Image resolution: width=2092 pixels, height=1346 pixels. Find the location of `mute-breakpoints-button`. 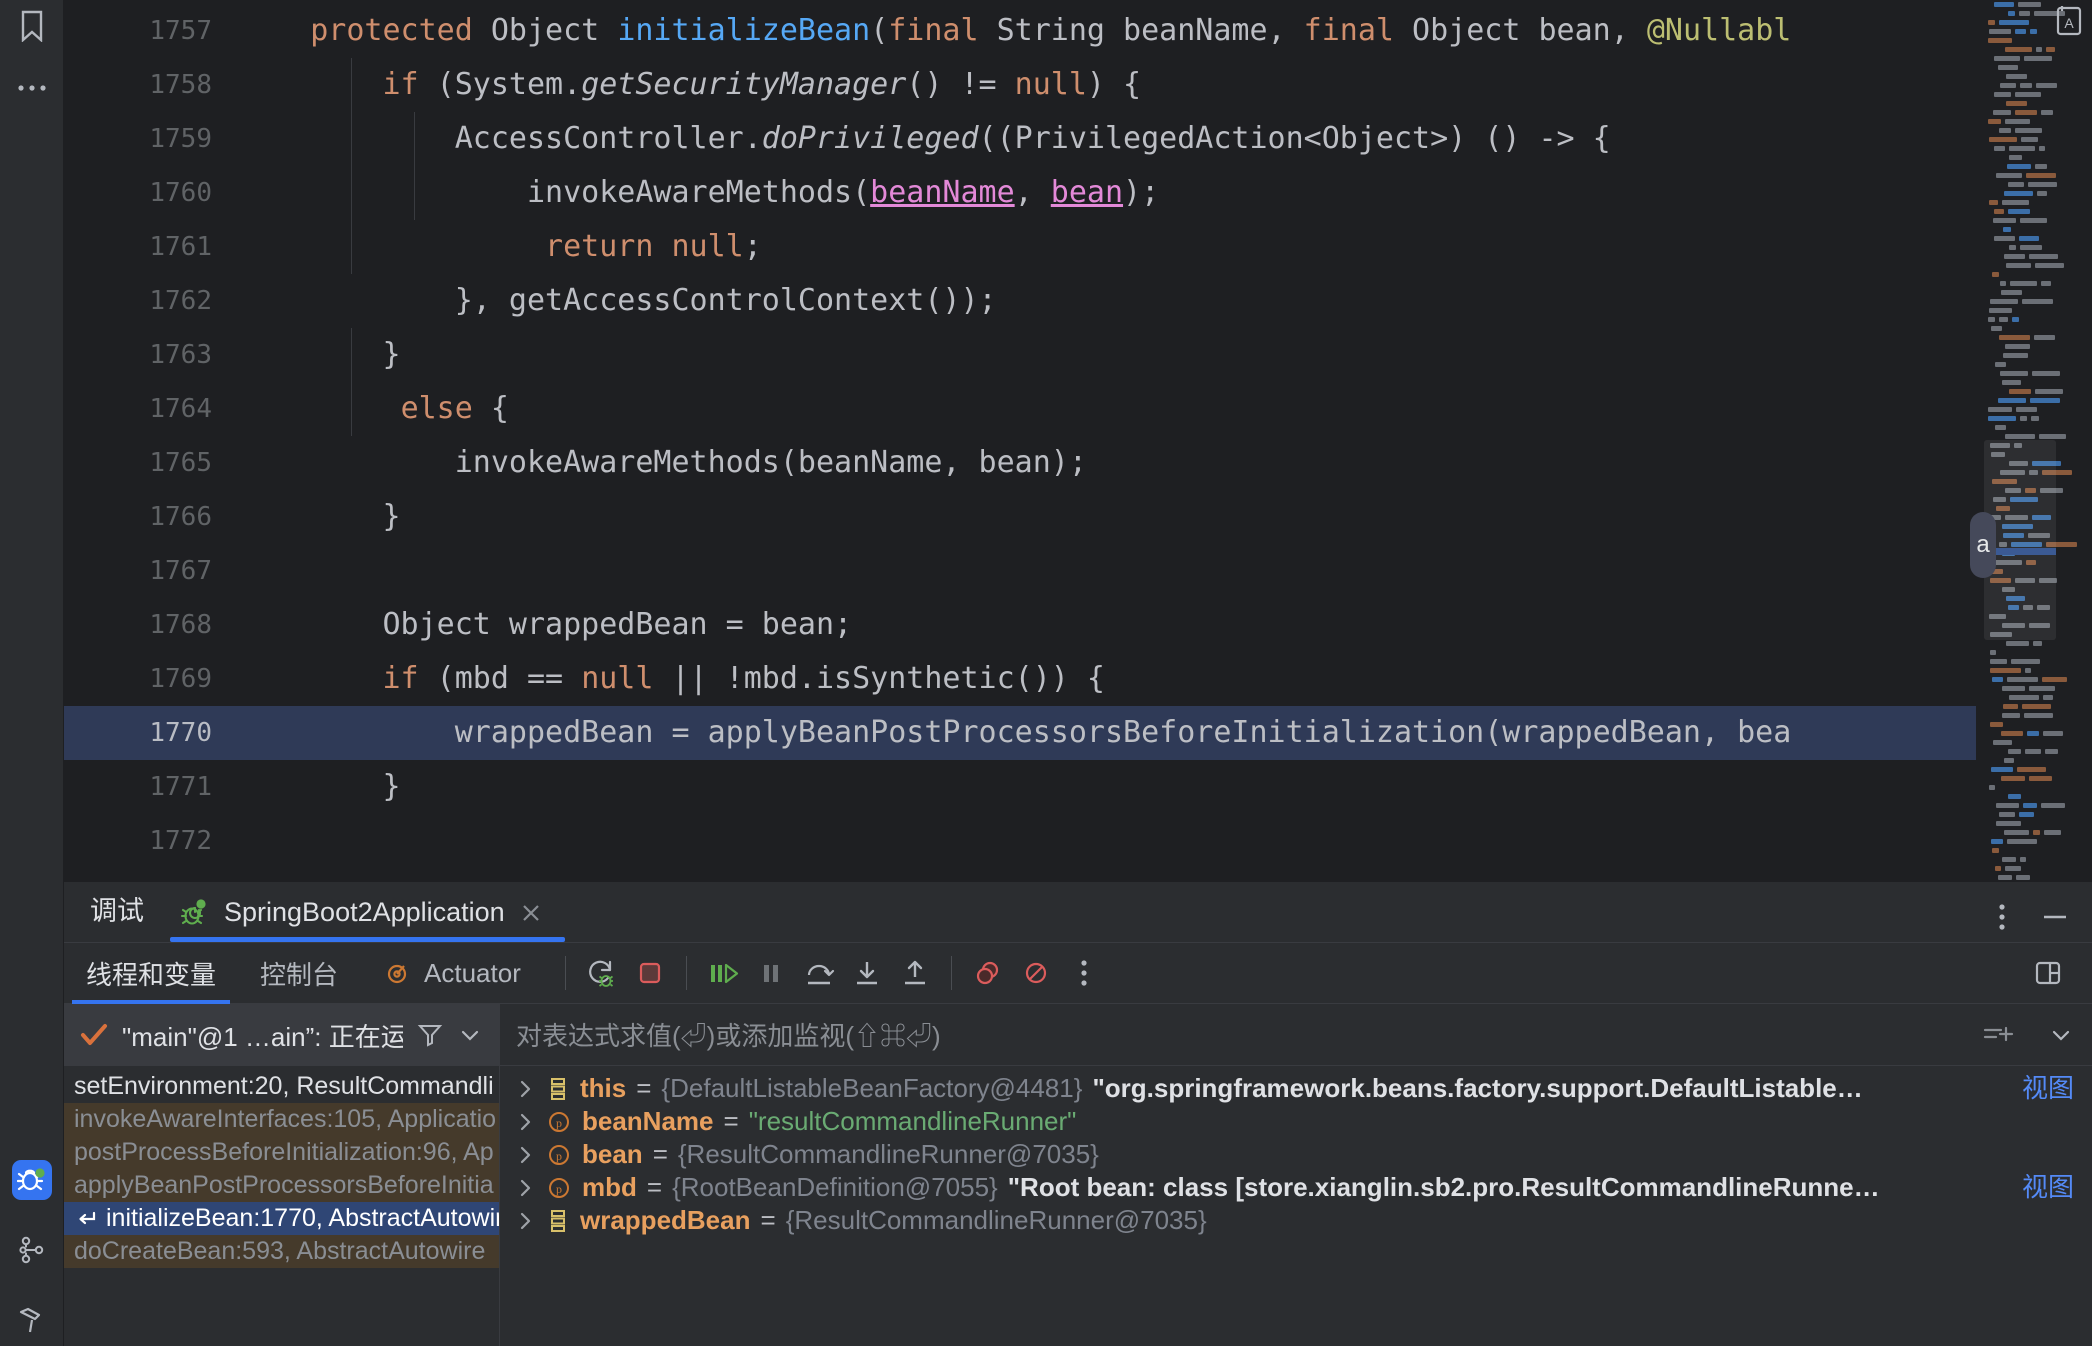

mute-breakpoints-button is located at coordinates (1036, 973).